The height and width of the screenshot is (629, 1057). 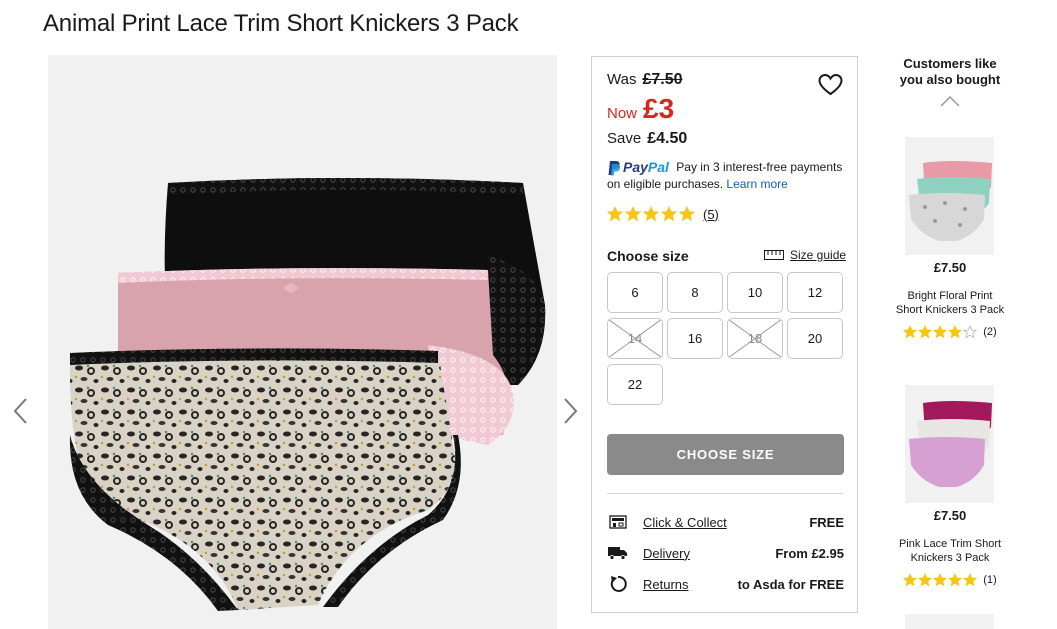 I want to click on choose-size-button: CHOOSE SIZE, so click(x=725, y=454).